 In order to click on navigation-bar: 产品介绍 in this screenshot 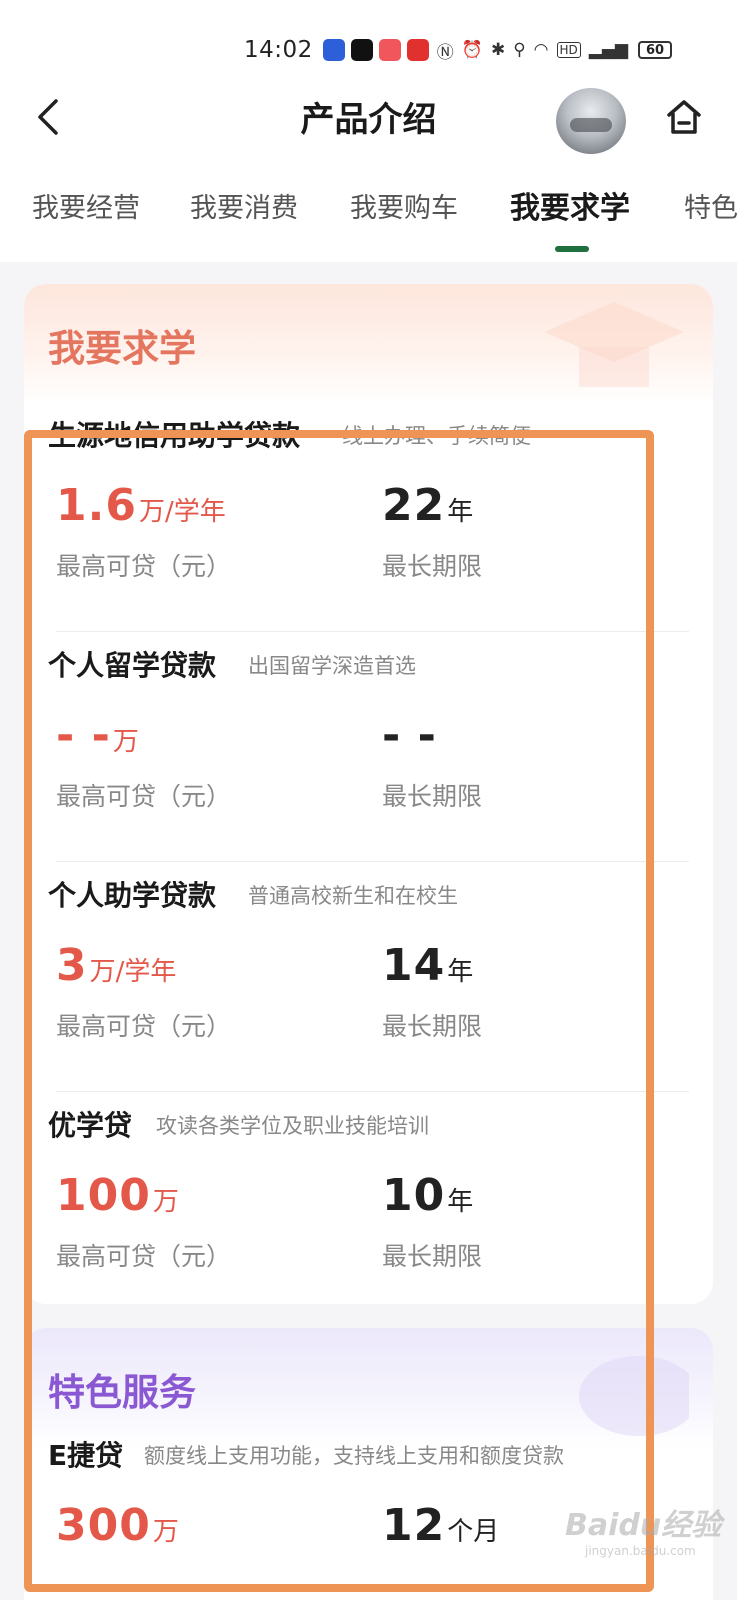, I will do `click(368, 118)`.